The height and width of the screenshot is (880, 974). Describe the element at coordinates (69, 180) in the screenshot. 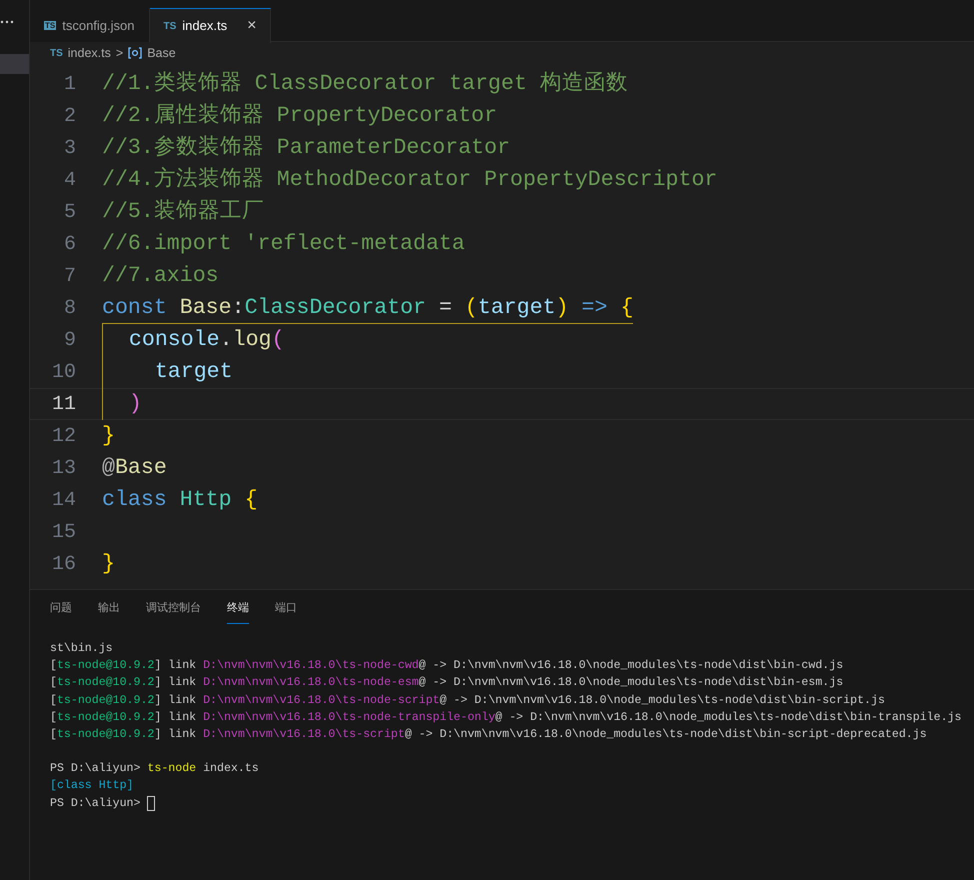

I see `line-number: 4` at that location.